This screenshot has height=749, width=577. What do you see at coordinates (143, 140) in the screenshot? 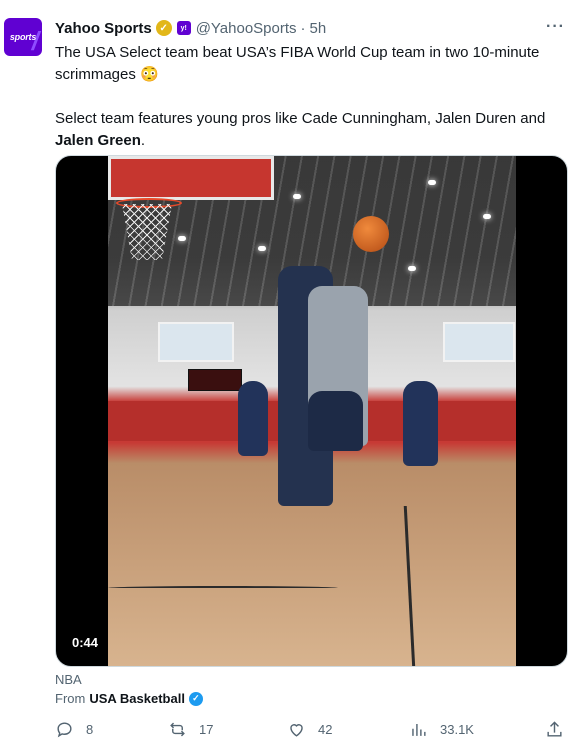
I see `tweet-text-line-2-suffix: .` at bounding box center [143, 140].